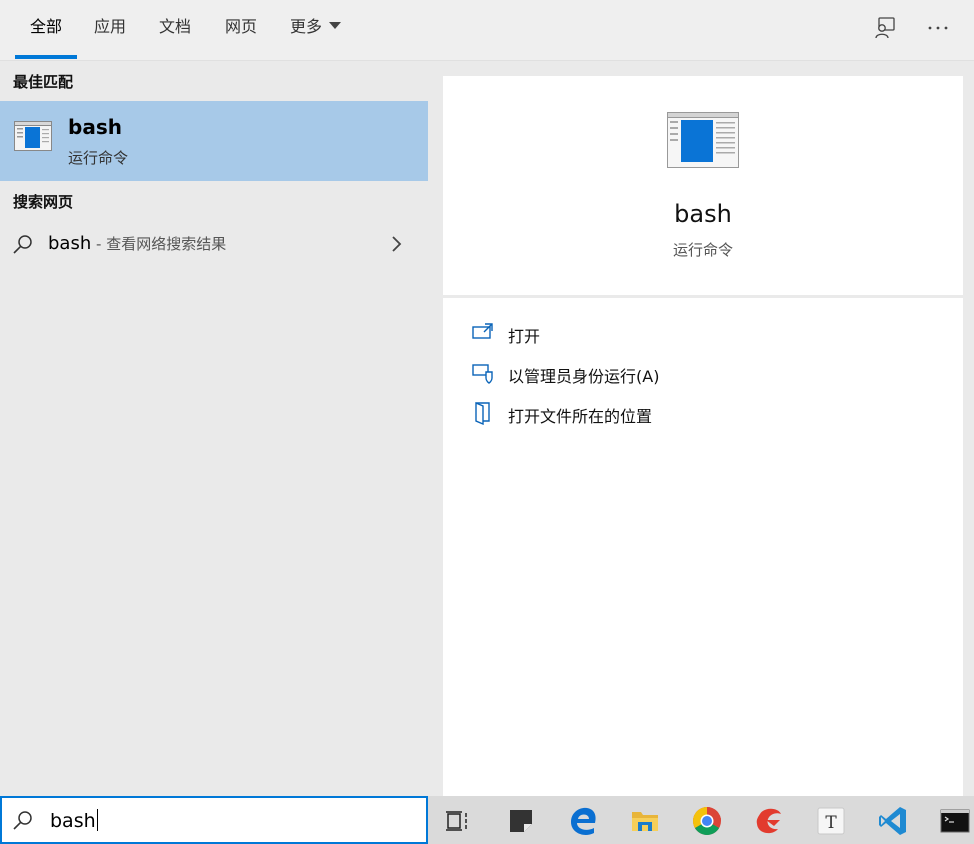 The height and width of the screenshot is (844, 974). I want to click on tab-more: 更多, so click(316, 30).